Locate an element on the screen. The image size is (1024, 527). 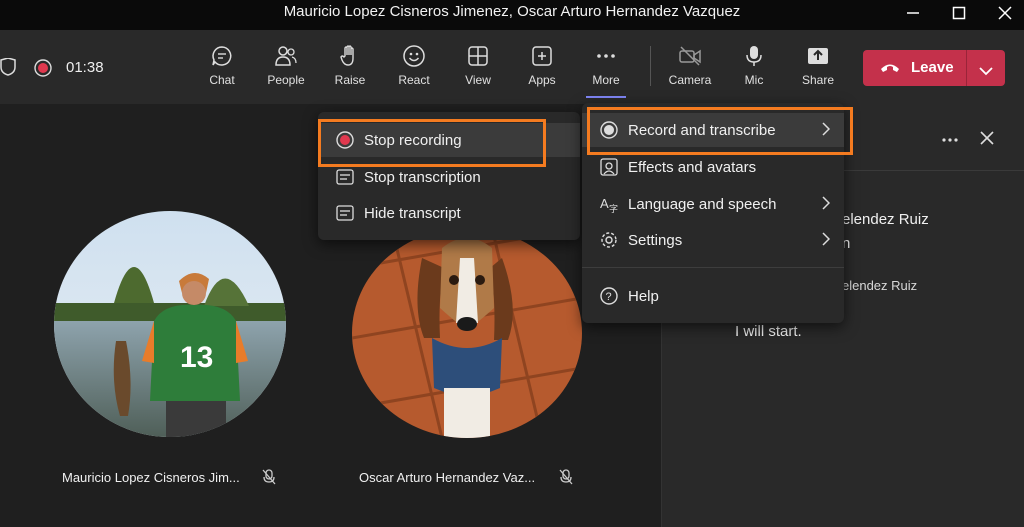
effects-and-avatars-item: Effects and avatars is located at coordinates (713, 167).